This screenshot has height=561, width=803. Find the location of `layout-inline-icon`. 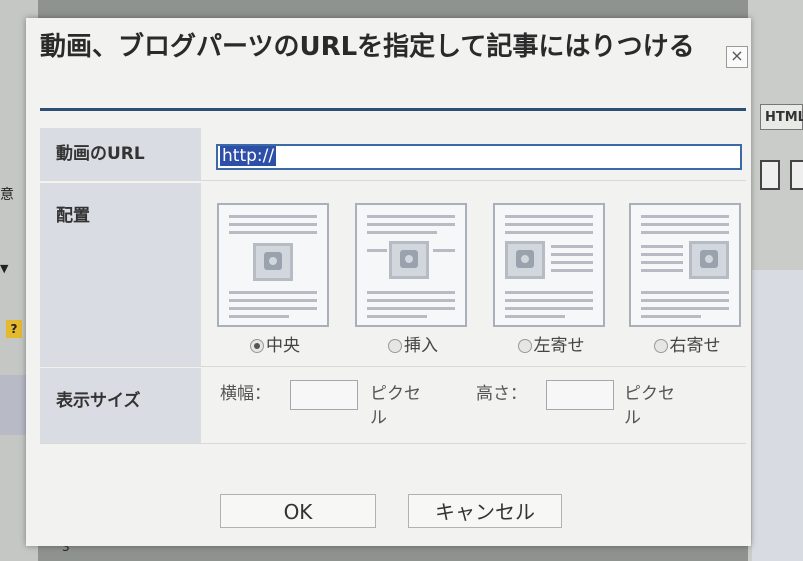

layout-inline-icon is located at coordinates (411, 265).